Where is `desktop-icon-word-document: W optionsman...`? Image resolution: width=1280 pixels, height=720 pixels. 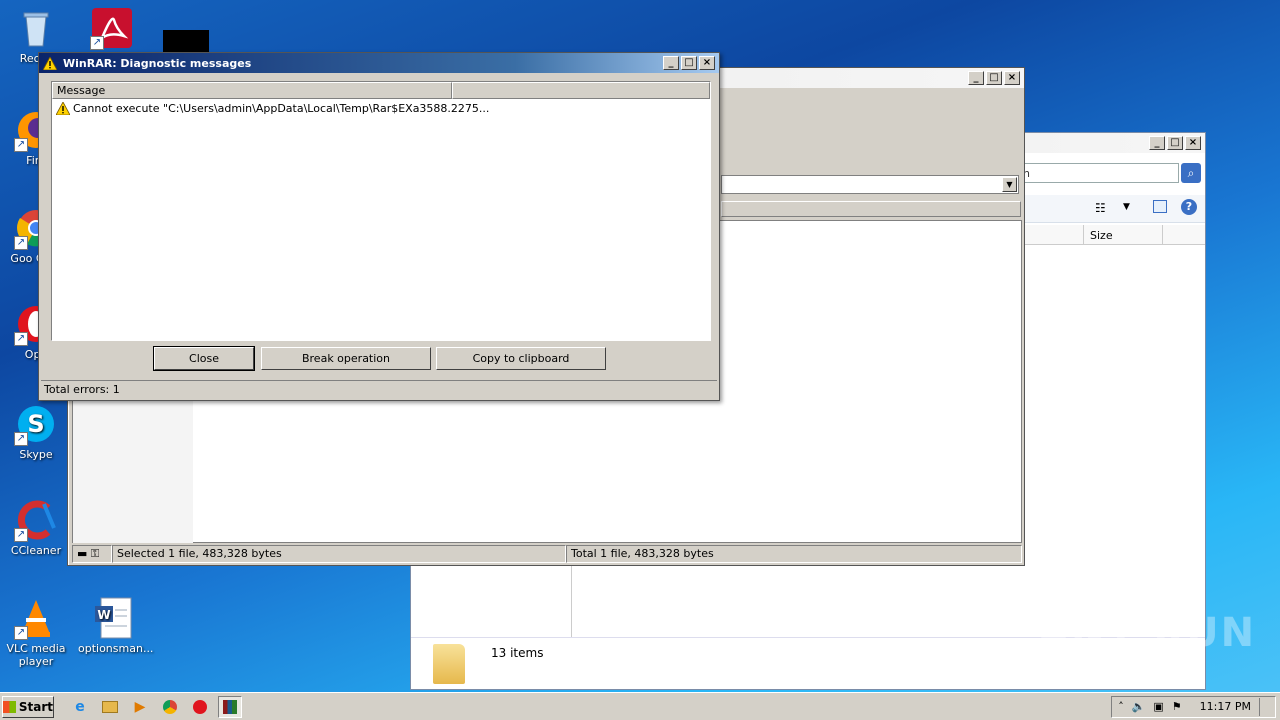
desktop-icon-word-document: W optionsman... is located at coordinates (116, 625).